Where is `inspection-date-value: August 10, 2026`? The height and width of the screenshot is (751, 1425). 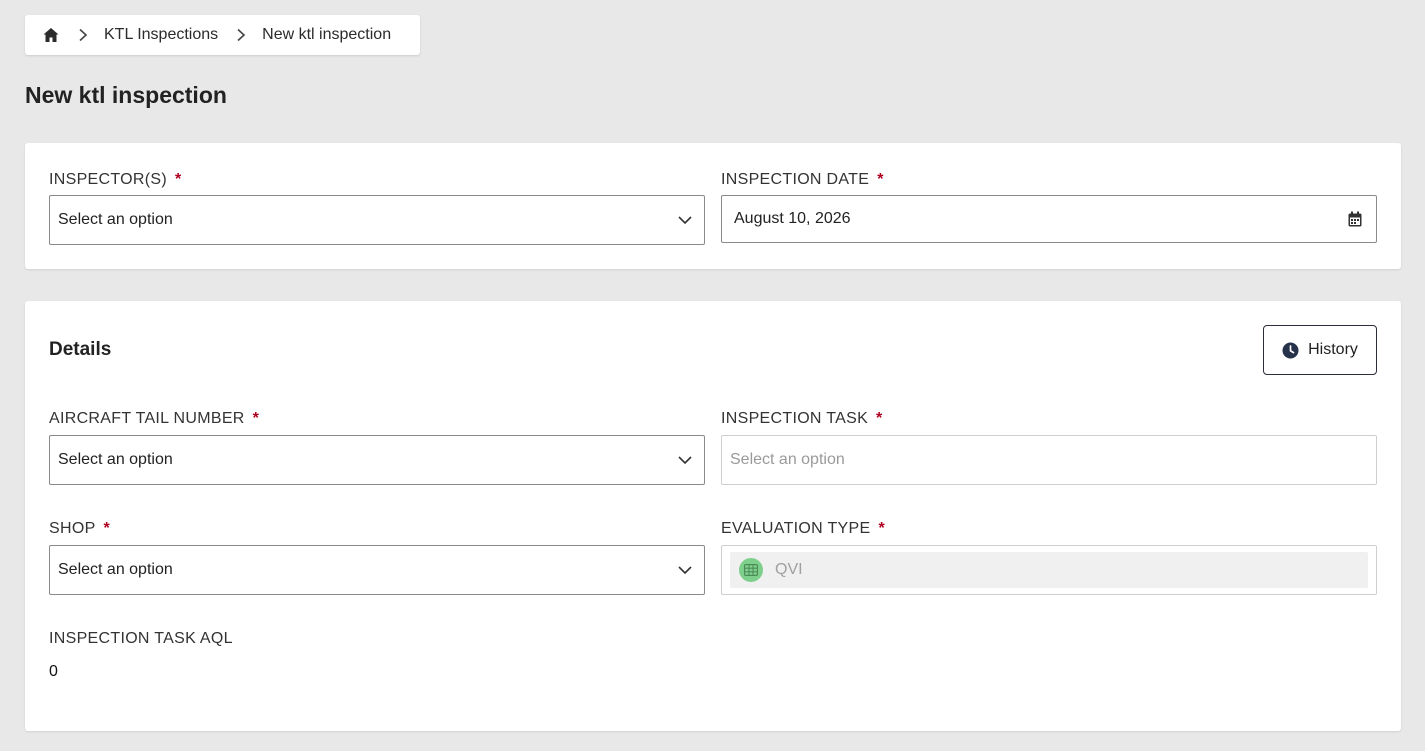
inspection-date-value: August 10, 2026 is located at coordinates (792, 218).